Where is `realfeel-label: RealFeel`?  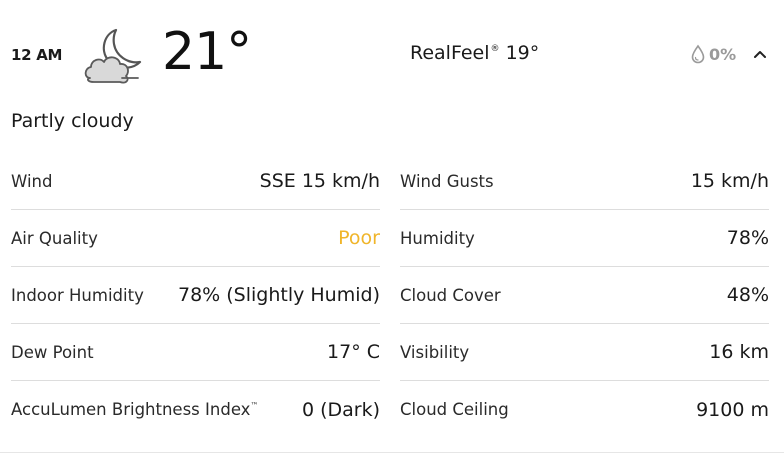
realfeel-label: RealFeel is located at coordinates (450, 53).